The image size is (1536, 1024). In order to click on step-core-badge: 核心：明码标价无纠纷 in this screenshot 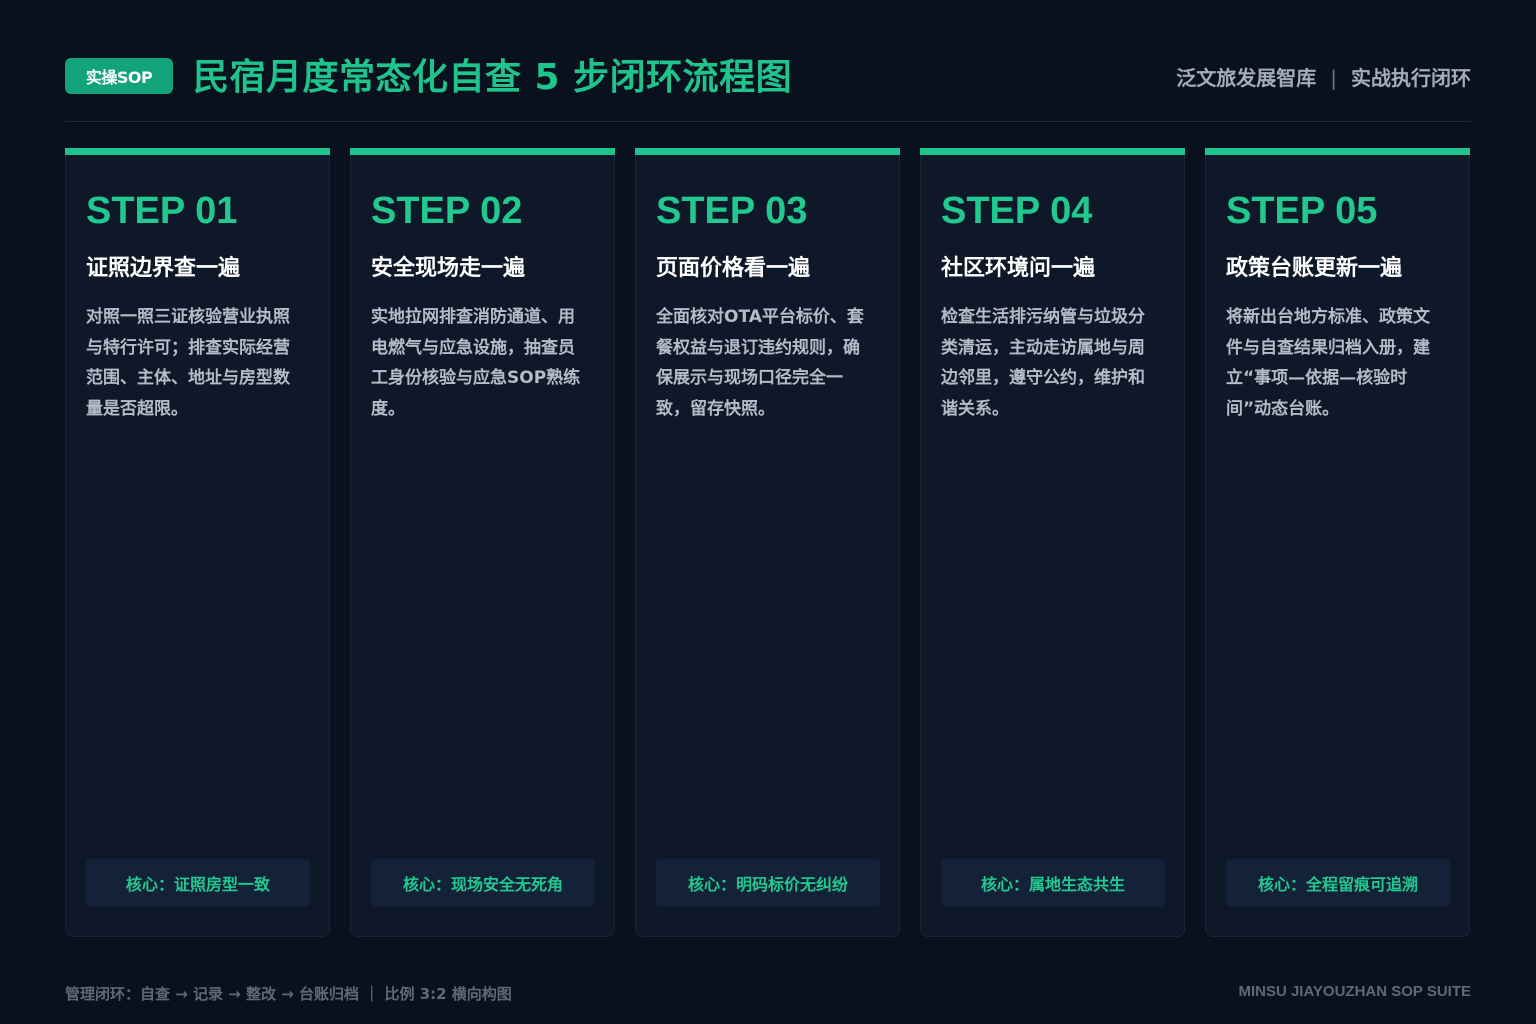, I will do `click(768, 882)`.